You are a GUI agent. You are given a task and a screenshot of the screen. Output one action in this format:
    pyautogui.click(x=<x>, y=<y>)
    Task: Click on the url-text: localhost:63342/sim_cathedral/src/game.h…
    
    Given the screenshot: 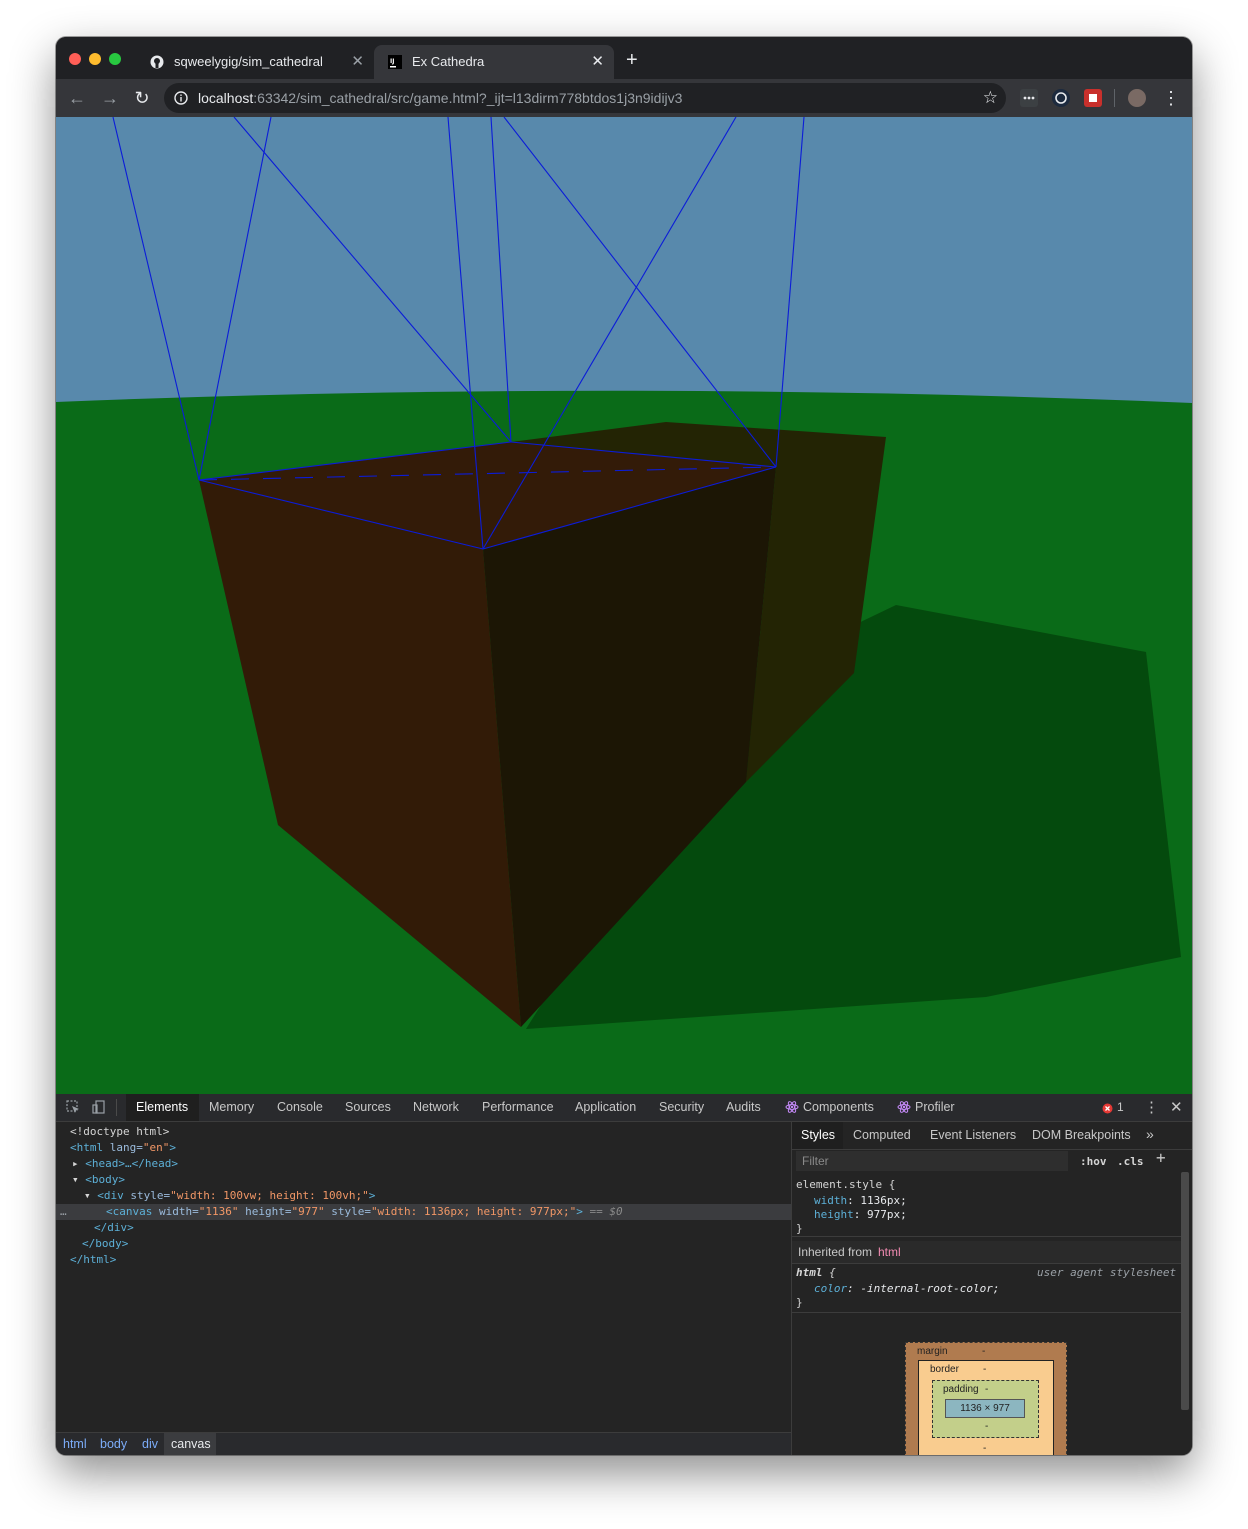 What is the action you would take?
    pyautogui.click(x=440, y=98)
    